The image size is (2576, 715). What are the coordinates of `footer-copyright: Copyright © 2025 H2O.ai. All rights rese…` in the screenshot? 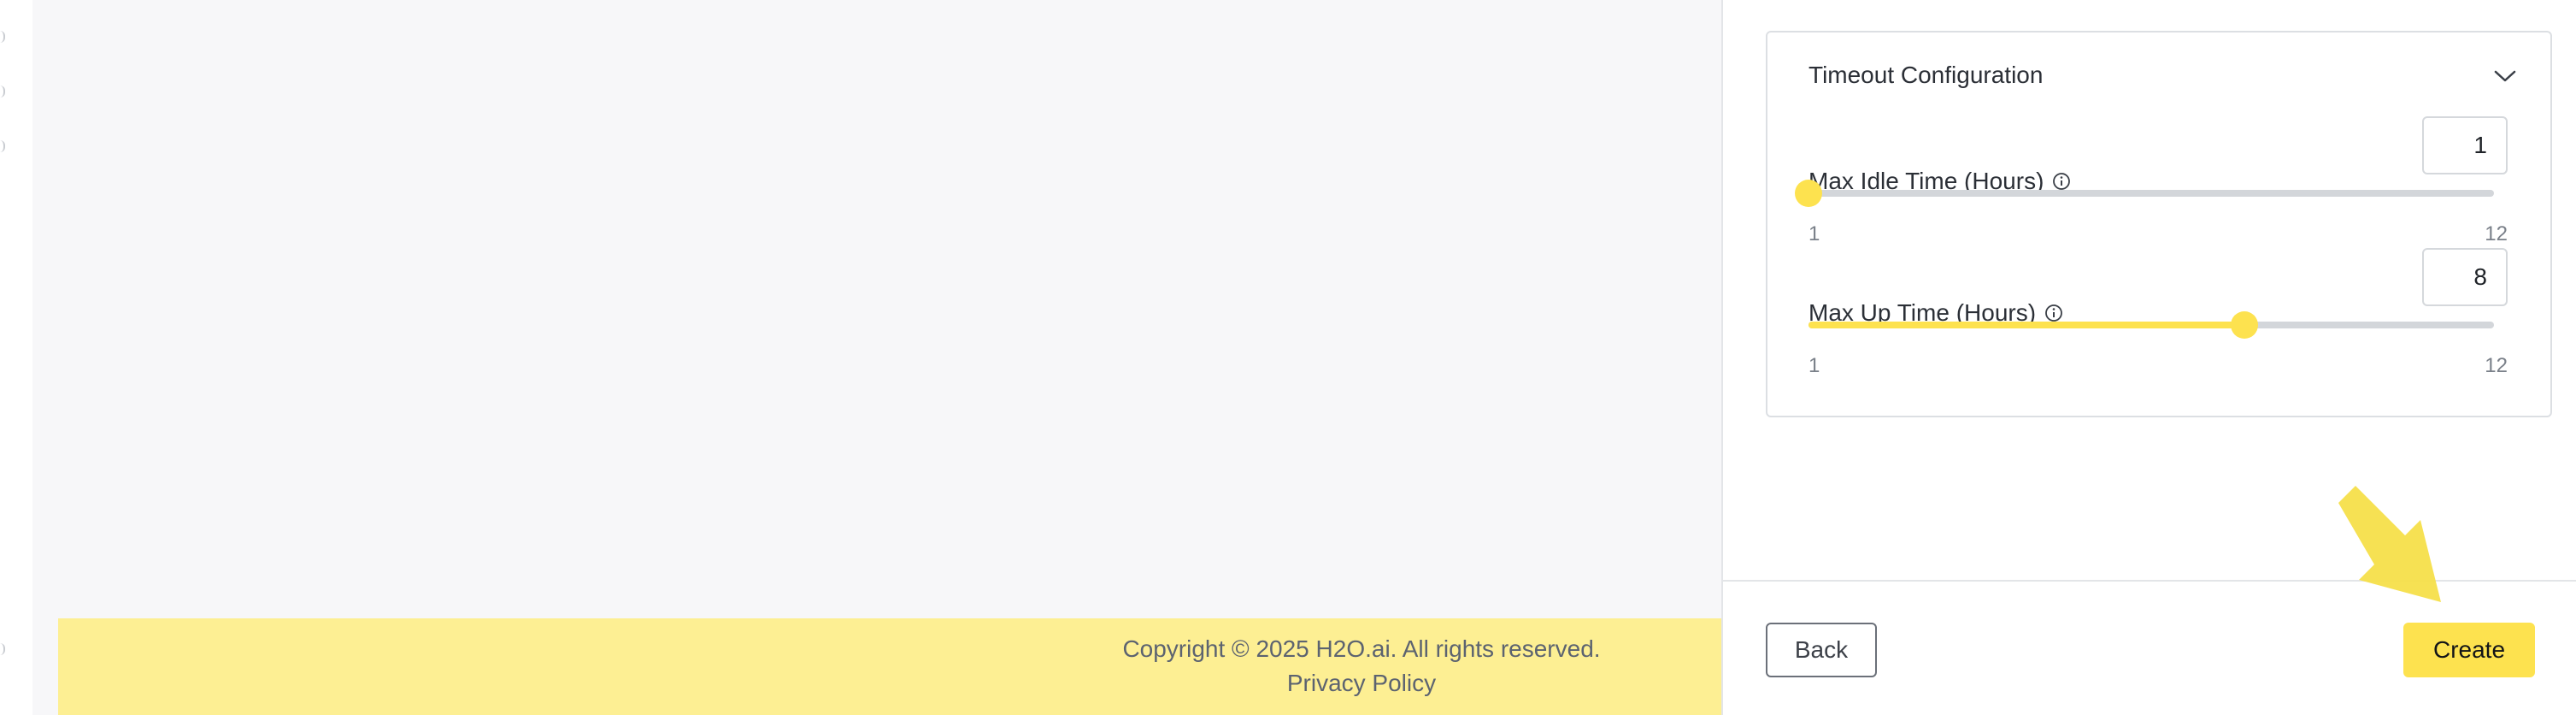 It's located at (1361, 648).